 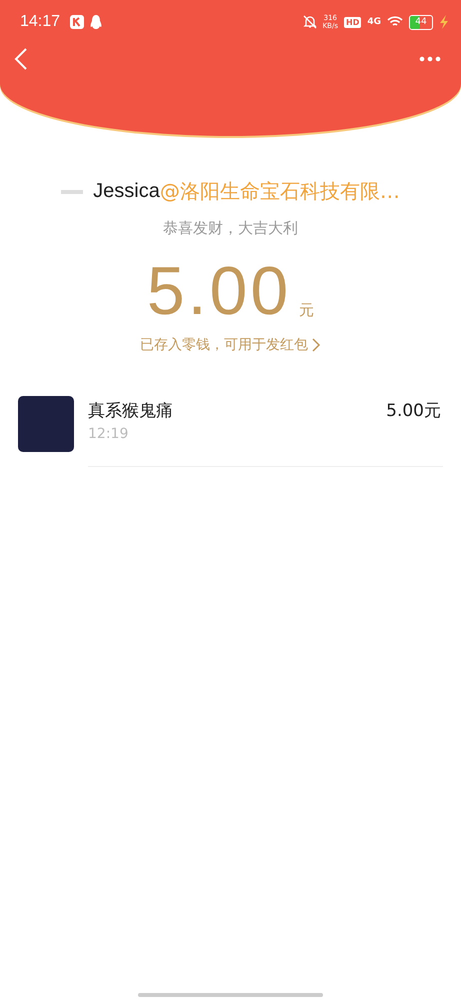 I want to click on record-time: 12:19, so click(x=108, y=434).